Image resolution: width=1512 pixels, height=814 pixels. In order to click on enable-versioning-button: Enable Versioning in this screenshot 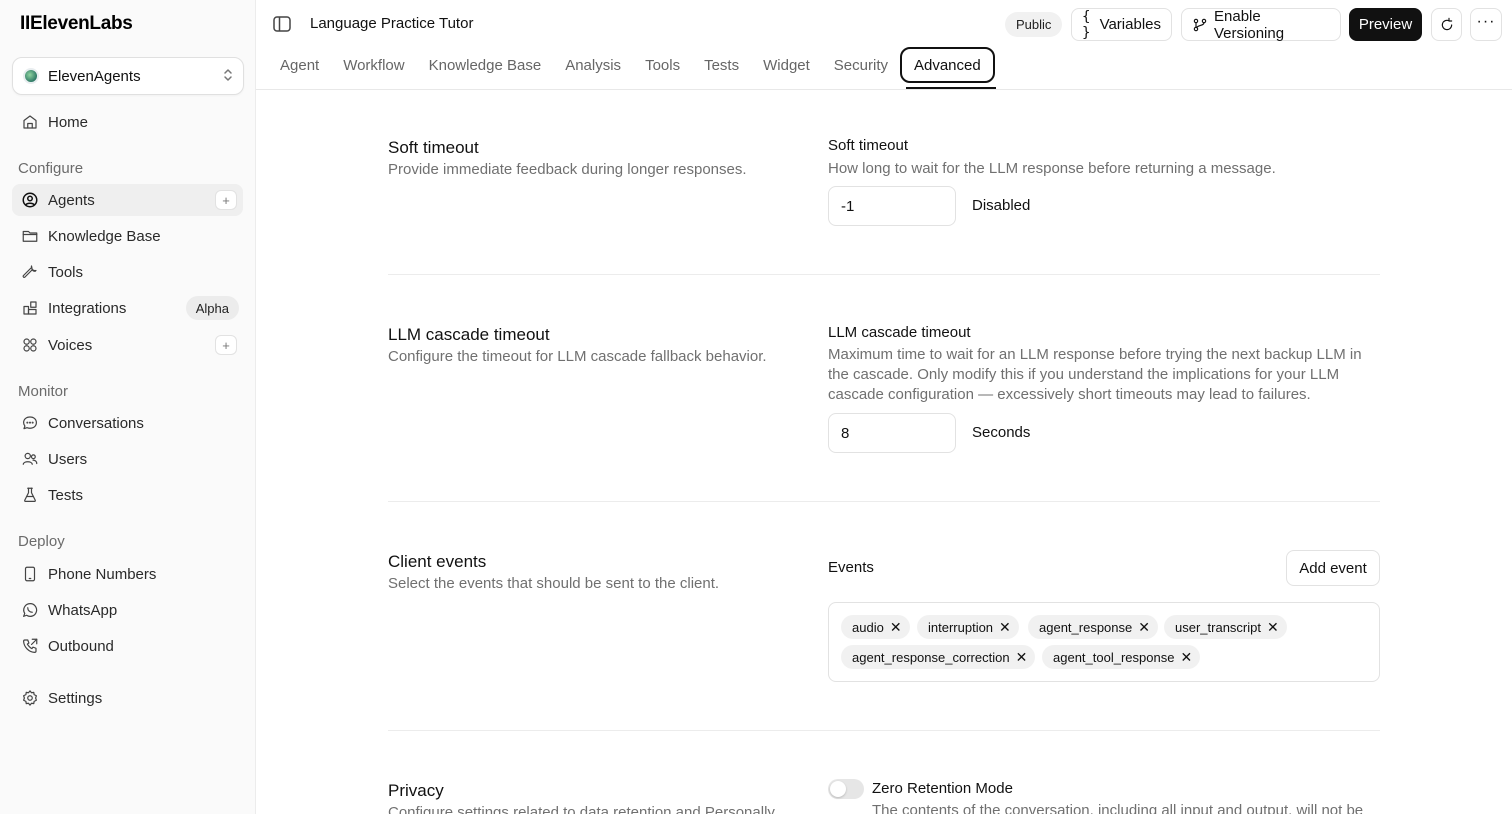, I will do `click(1261, 24)`.